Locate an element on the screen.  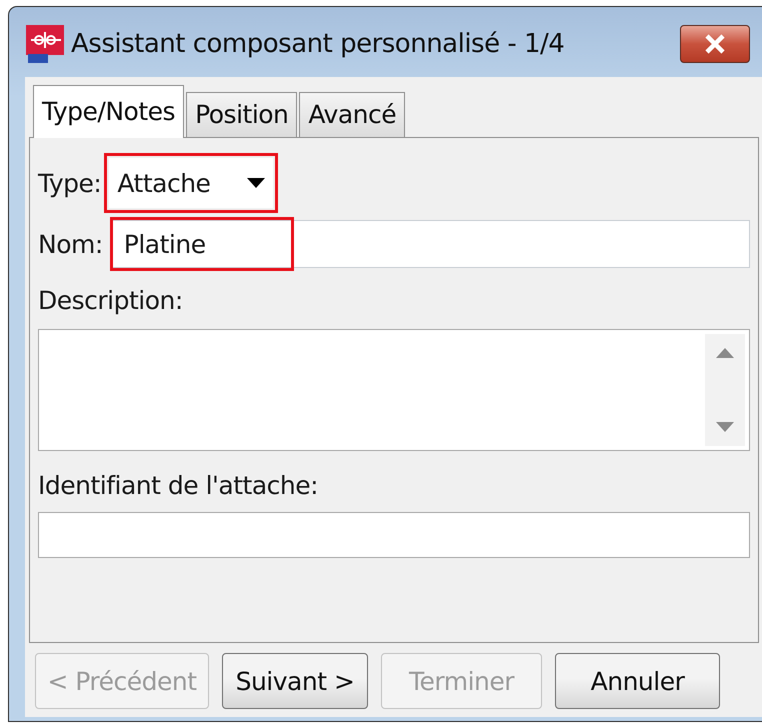
window-title: Assistant composant personnalisé - 1/4 is located at coordinates (317, 44).